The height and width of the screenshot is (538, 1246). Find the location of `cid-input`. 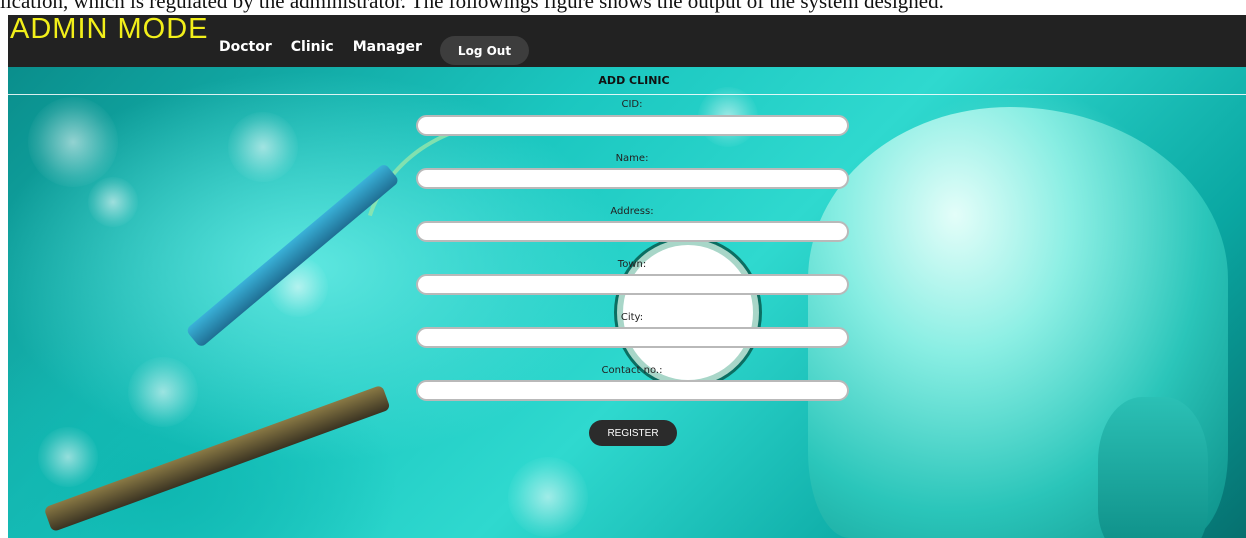

cid-input is located at coordinates (632, 125).